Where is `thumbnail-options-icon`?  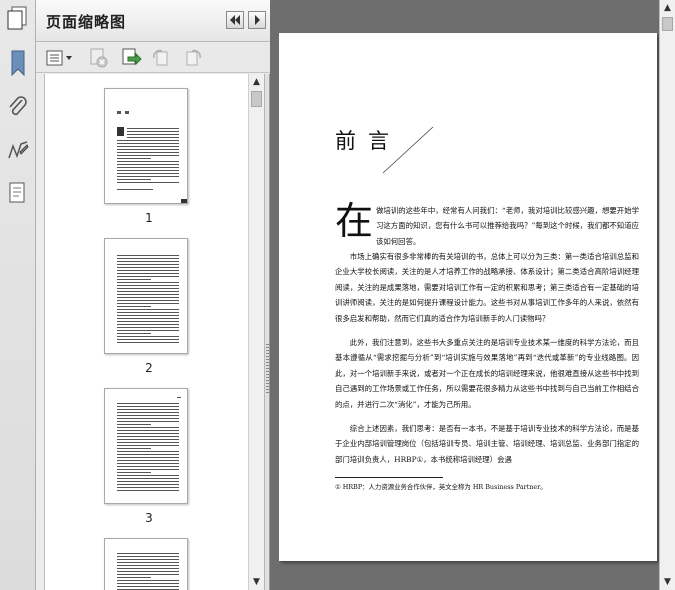 thumbnail-options-icon is located at coordinates (59, 58).